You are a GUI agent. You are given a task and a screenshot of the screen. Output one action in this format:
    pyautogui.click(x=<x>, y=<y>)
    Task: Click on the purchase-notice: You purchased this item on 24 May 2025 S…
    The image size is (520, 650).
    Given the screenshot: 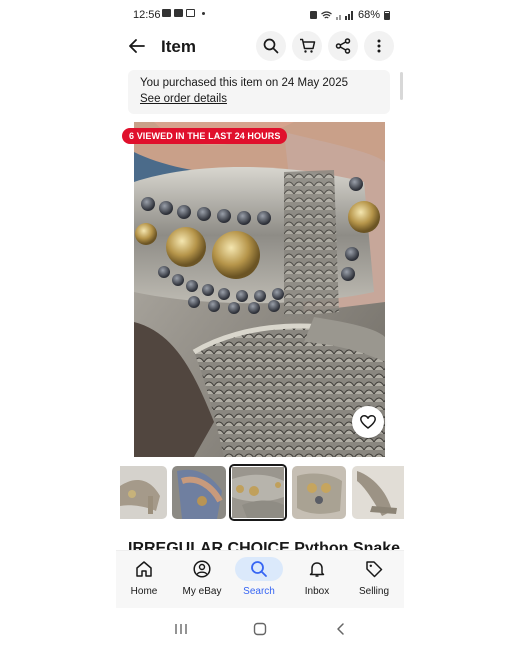 What is the action you would take?
    pyautogui.click(x=259, y=92)
    